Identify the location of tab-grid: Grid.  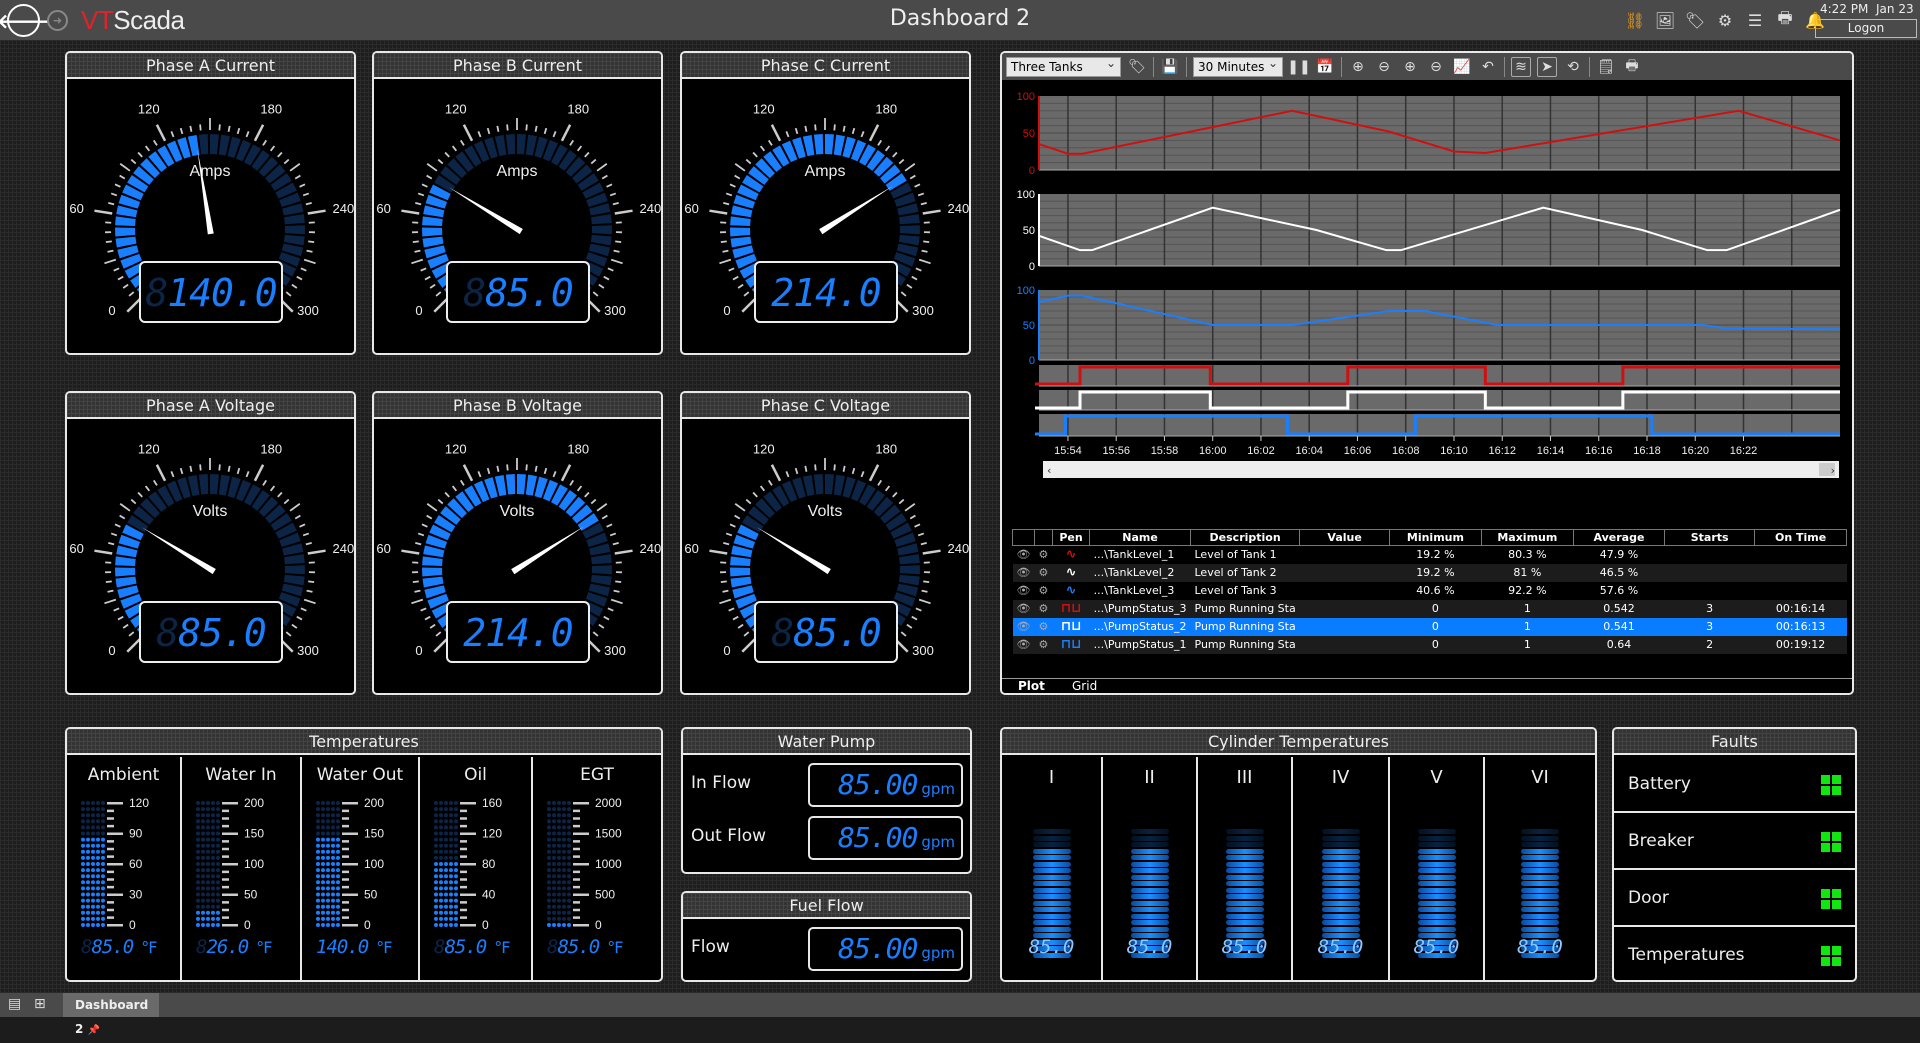
(1084, 687).